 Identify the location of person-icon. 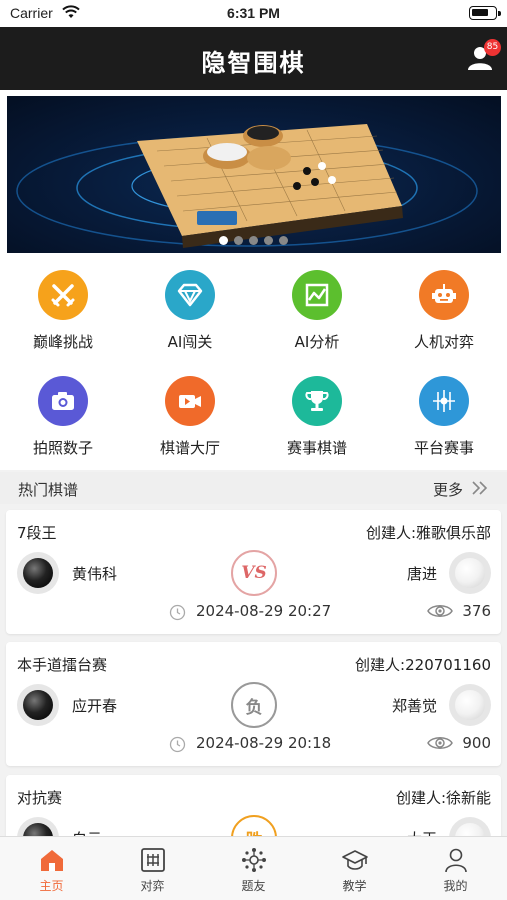
(456, 860).